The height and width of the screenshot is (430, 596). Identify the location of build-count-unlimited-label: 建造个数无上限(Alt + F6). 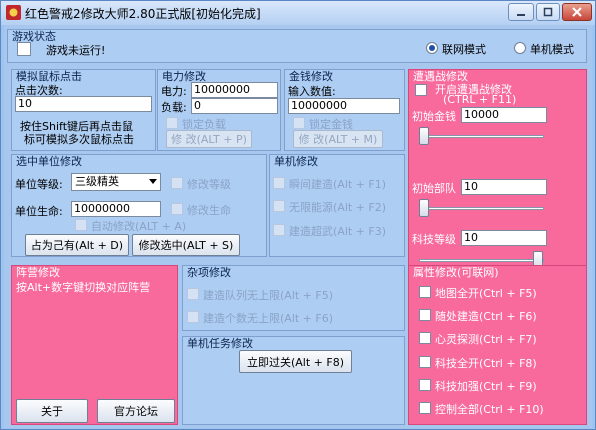
(268, 318).